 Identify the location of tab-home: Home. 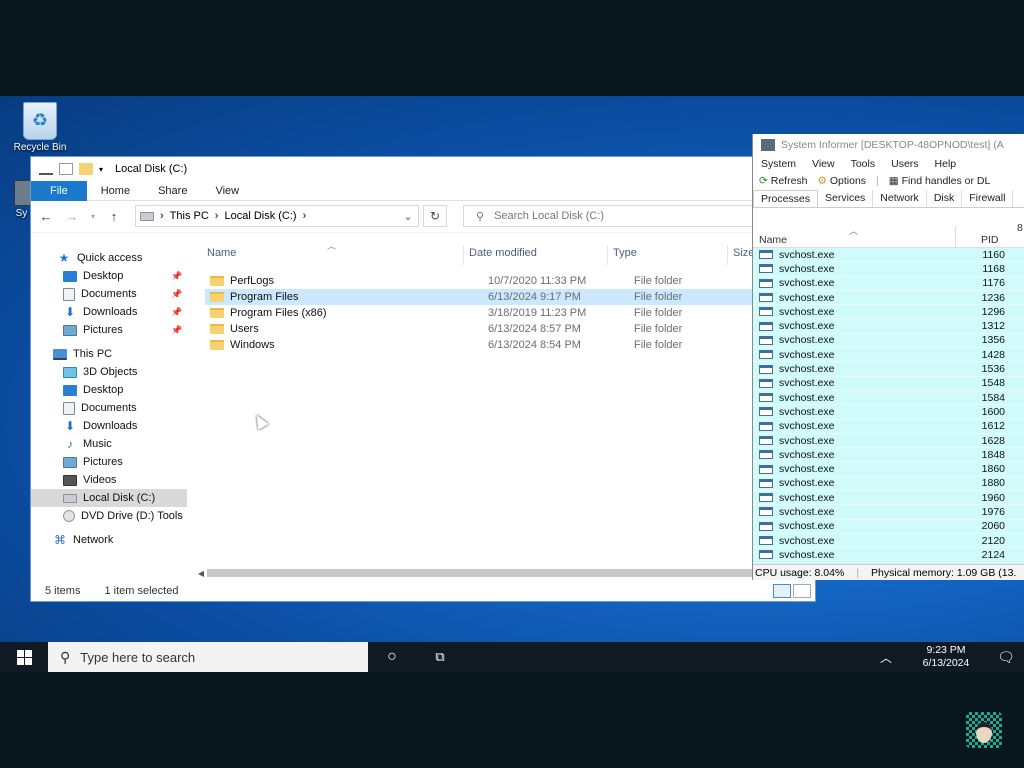
(115, 191).